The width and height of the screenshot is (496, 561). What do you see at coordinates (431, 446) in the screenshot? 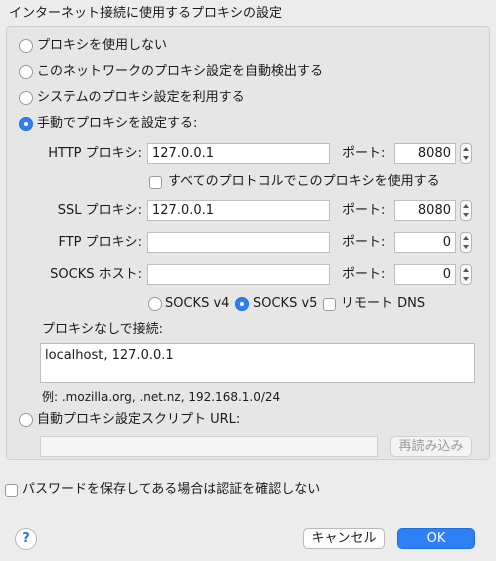
I see `reload-pac-button: 再読み込み` at bounding box center [431, 446].